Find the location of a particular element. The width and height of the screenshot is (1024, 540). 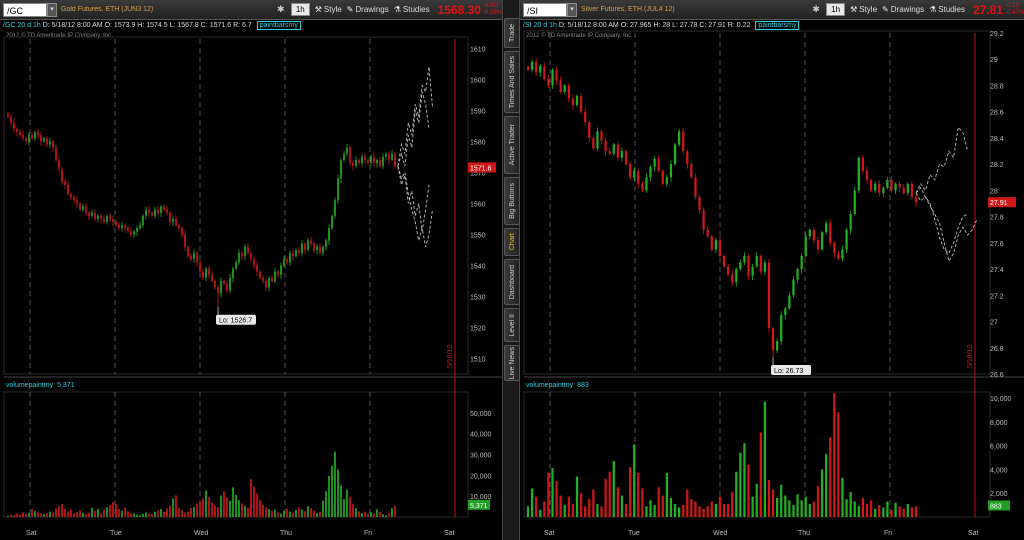

price-axis-label: 27.8 is located at coordinates (997, 218).